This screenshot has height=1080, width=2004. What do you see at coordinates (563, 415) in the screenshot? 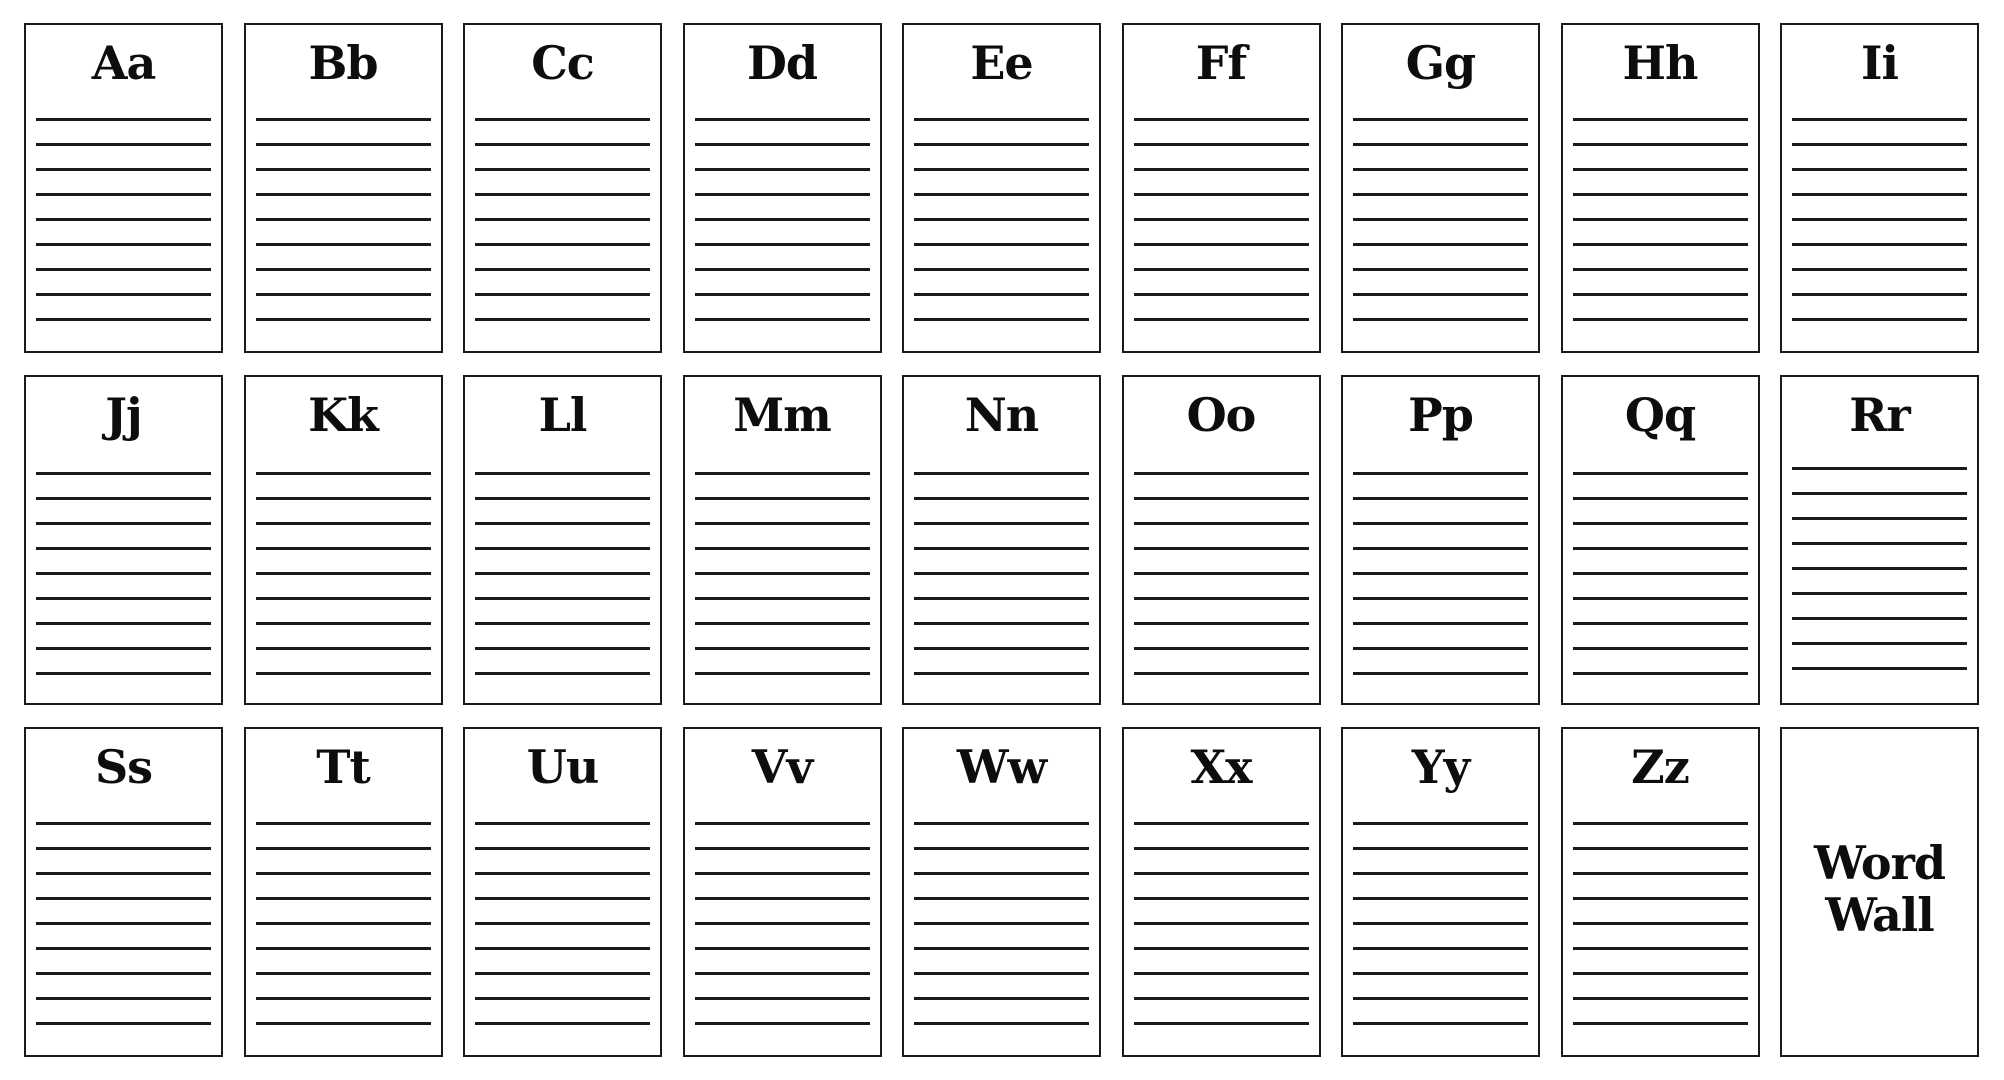
I see `letter-card-title: Ll` at bounding box center [563, 415].